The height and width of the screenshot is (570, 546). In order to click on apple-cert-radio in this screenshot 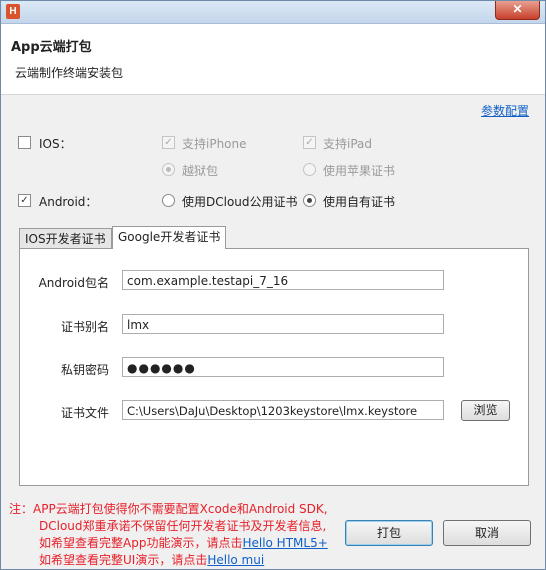, I will do `click(309, 169)`.